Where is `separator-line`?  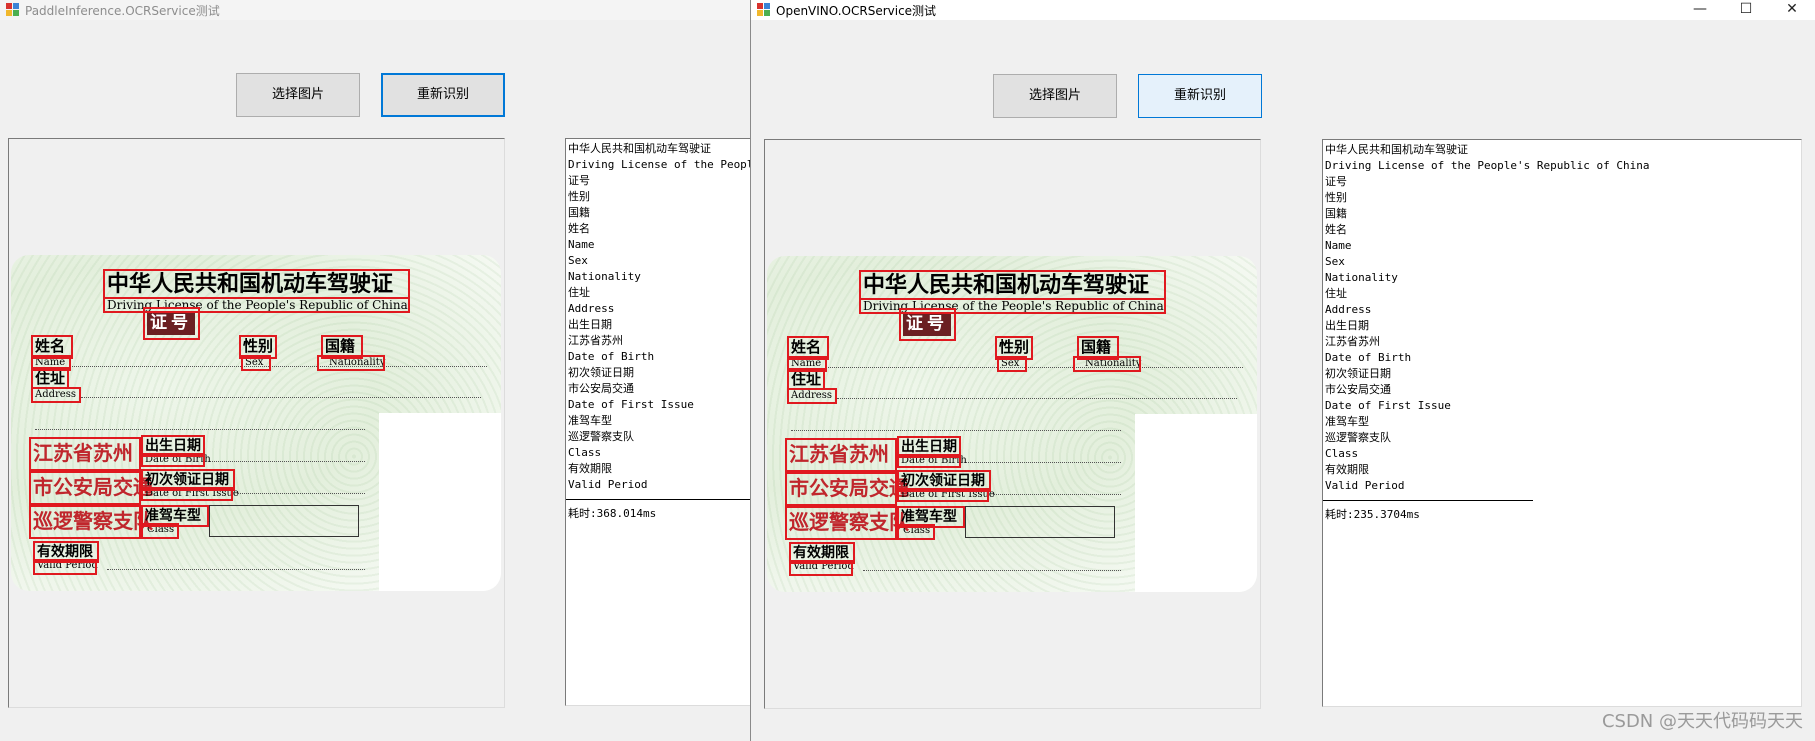
separator-line is located at coordinates (660, 499).